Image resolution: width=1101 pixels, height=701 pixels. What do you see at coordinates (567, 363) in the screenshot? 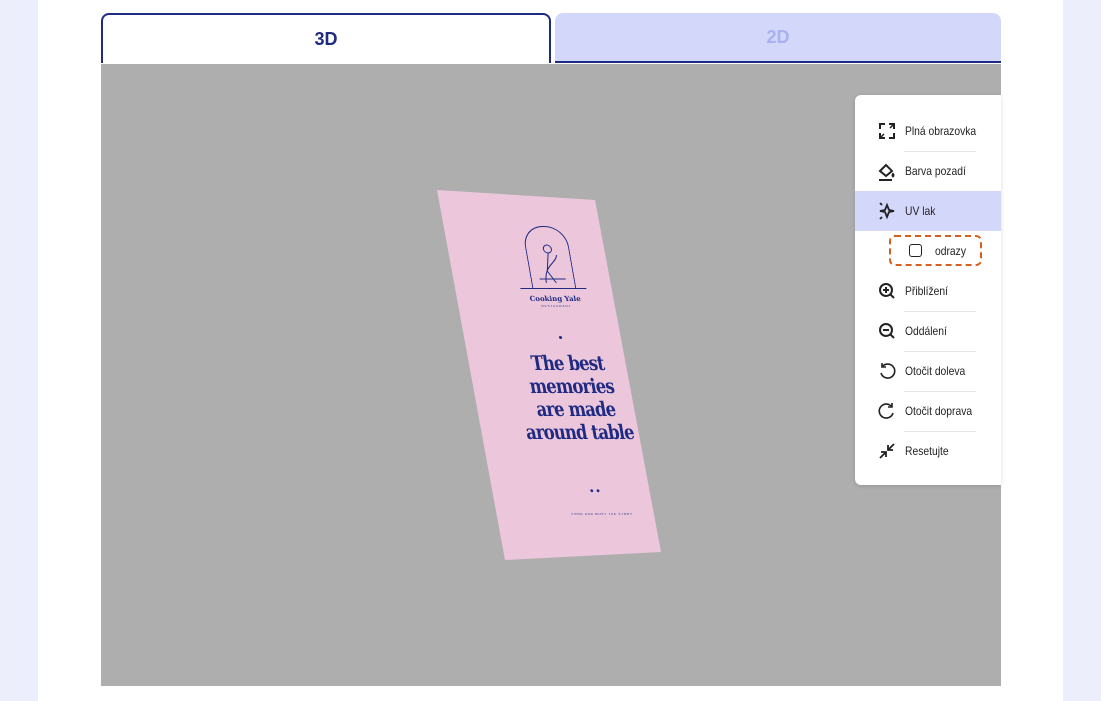
I see `headline-line-1: The best` at bounding box center [567, 363].